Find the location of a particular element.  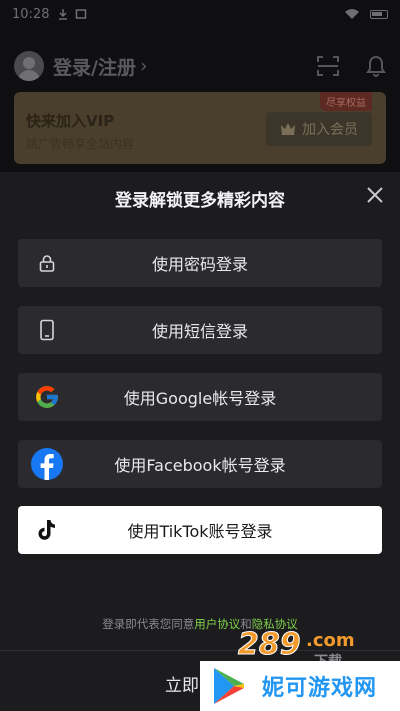

tiktok-login-button: 使用TikTok账号登录 is located at coordinates (200, 530).